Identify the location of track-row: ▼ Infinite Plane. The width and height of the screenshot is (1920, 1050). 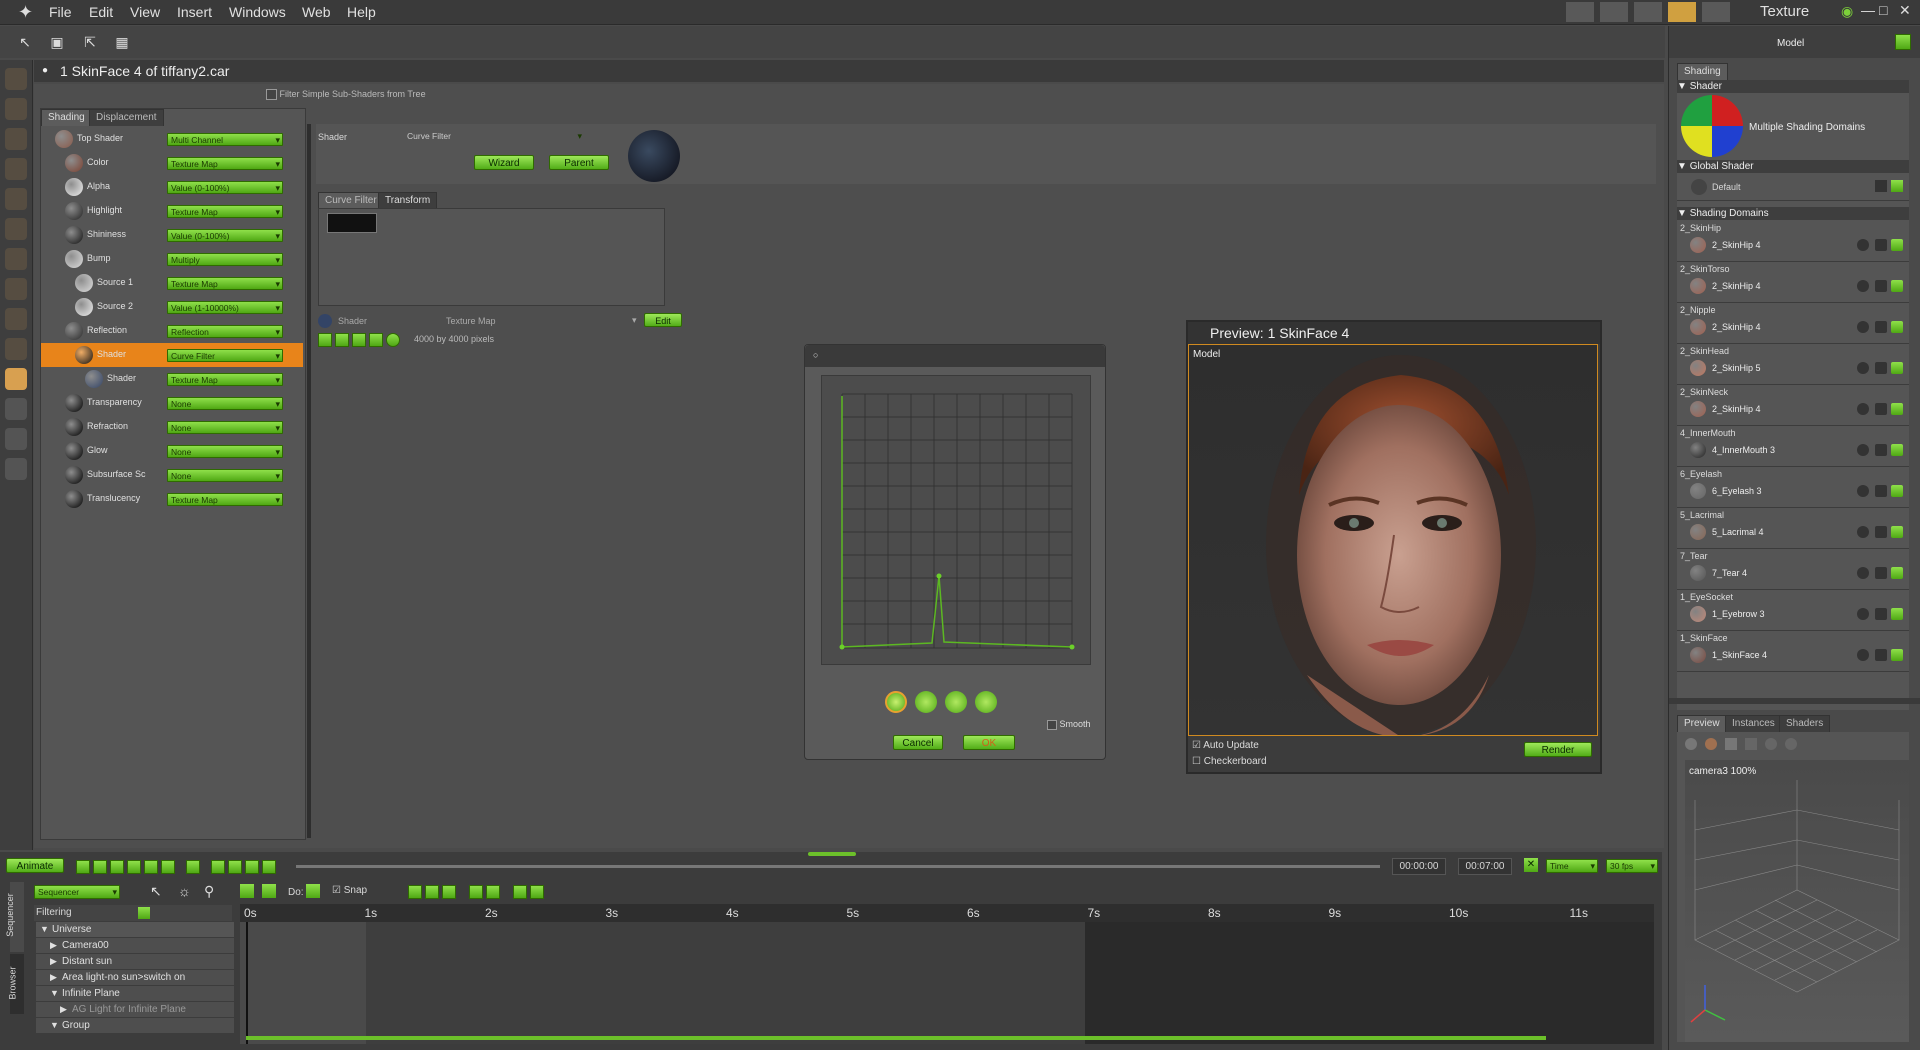
(135, 993).